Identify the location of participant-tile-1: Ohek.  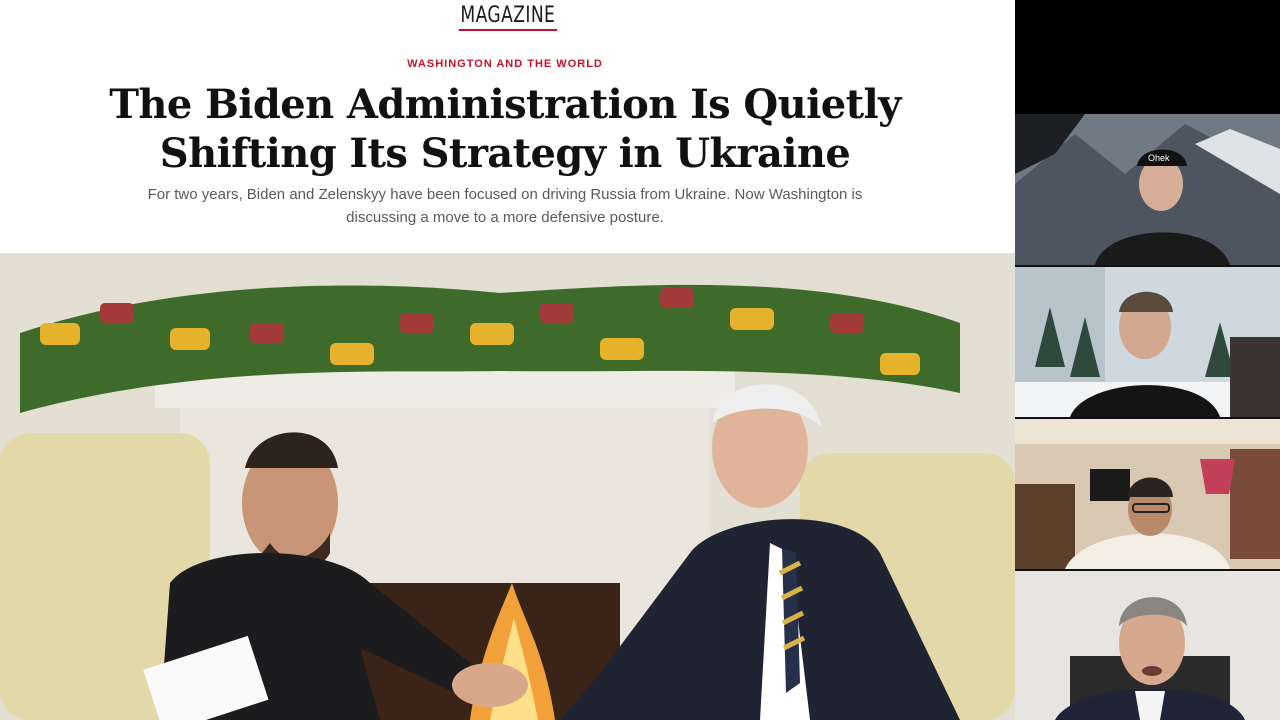
(1147, 189).